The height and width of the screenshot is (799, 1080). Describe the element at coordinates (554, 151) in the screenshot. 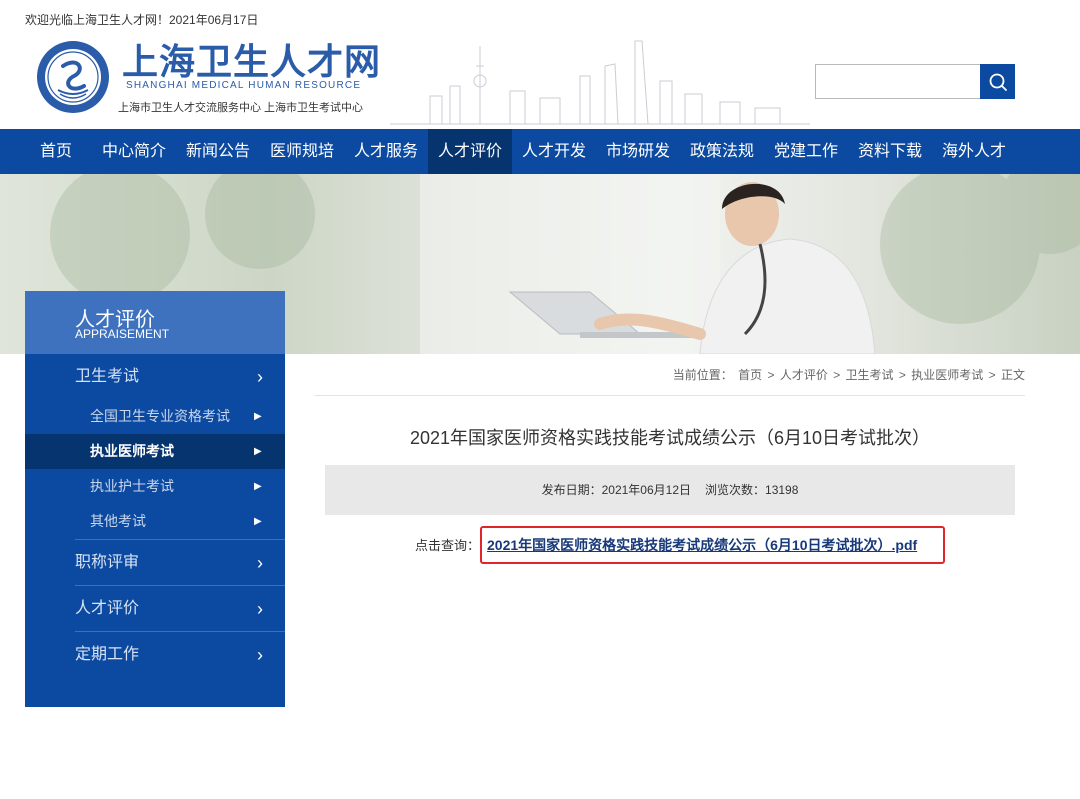

I see `nav-item-talent-development: 人才开发` at that location.